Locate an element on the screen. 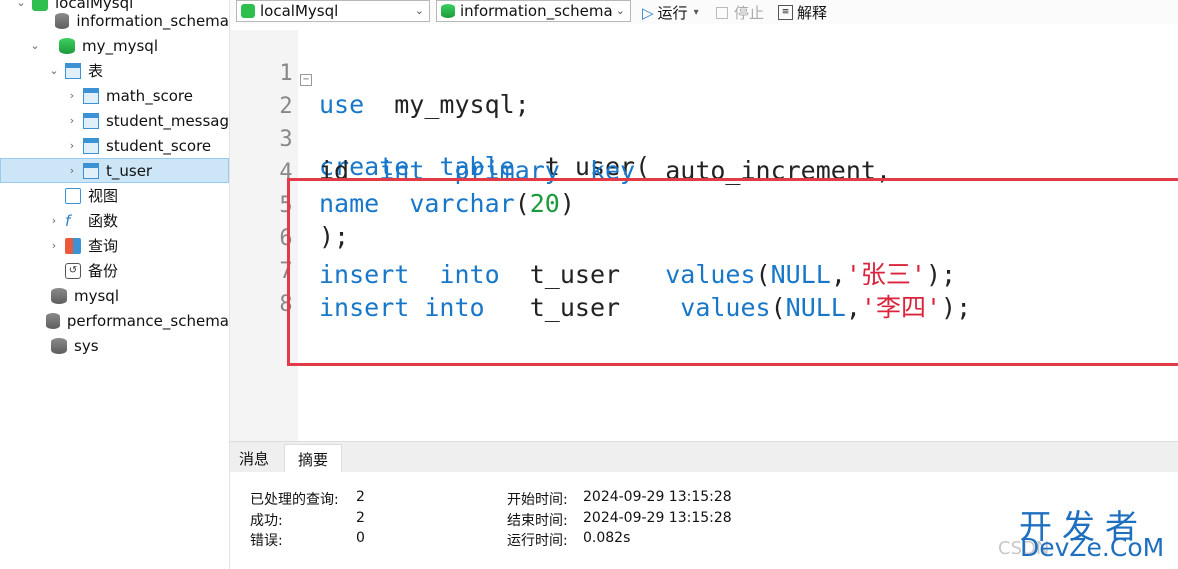 This screenshot has height=569, width=1178. success-value: 2 is located at coordinates (360, 518).